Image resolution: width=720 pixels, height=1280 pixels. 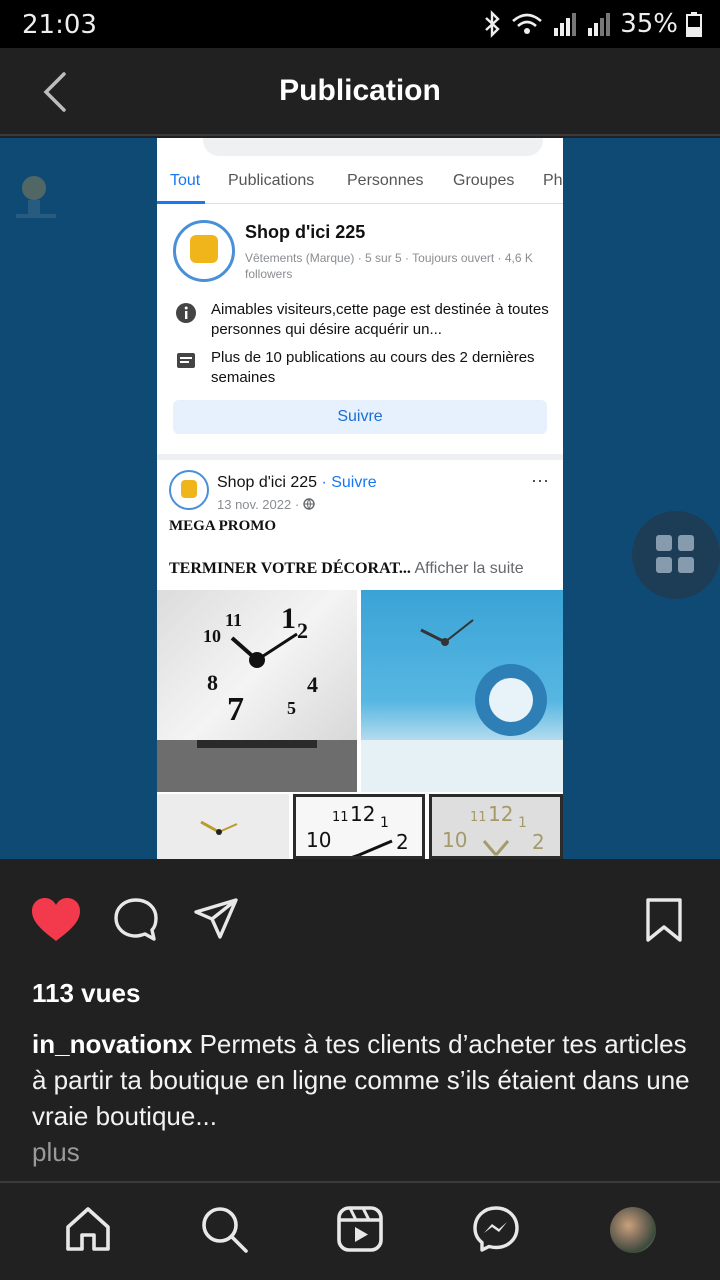 What do you see at coordinates (305, 232) in the screenshot?
I see `fb-page-name: Shop d'ici 225` at bounding box center [305, 232].